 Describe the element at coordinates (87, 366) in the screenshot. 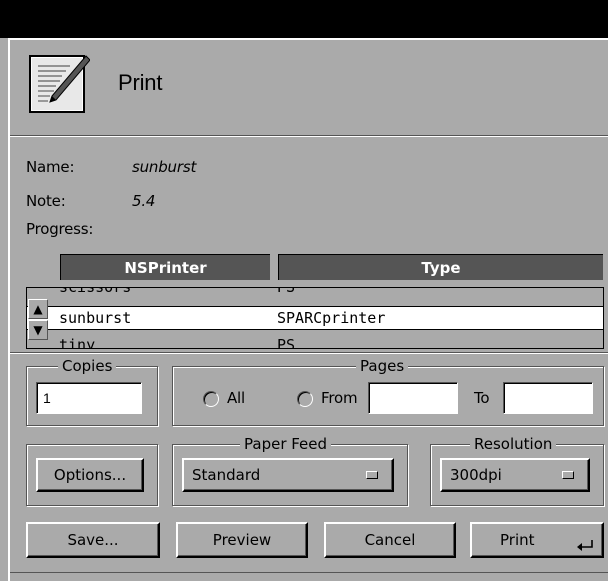

I see `copies-label: Copies` at that location.